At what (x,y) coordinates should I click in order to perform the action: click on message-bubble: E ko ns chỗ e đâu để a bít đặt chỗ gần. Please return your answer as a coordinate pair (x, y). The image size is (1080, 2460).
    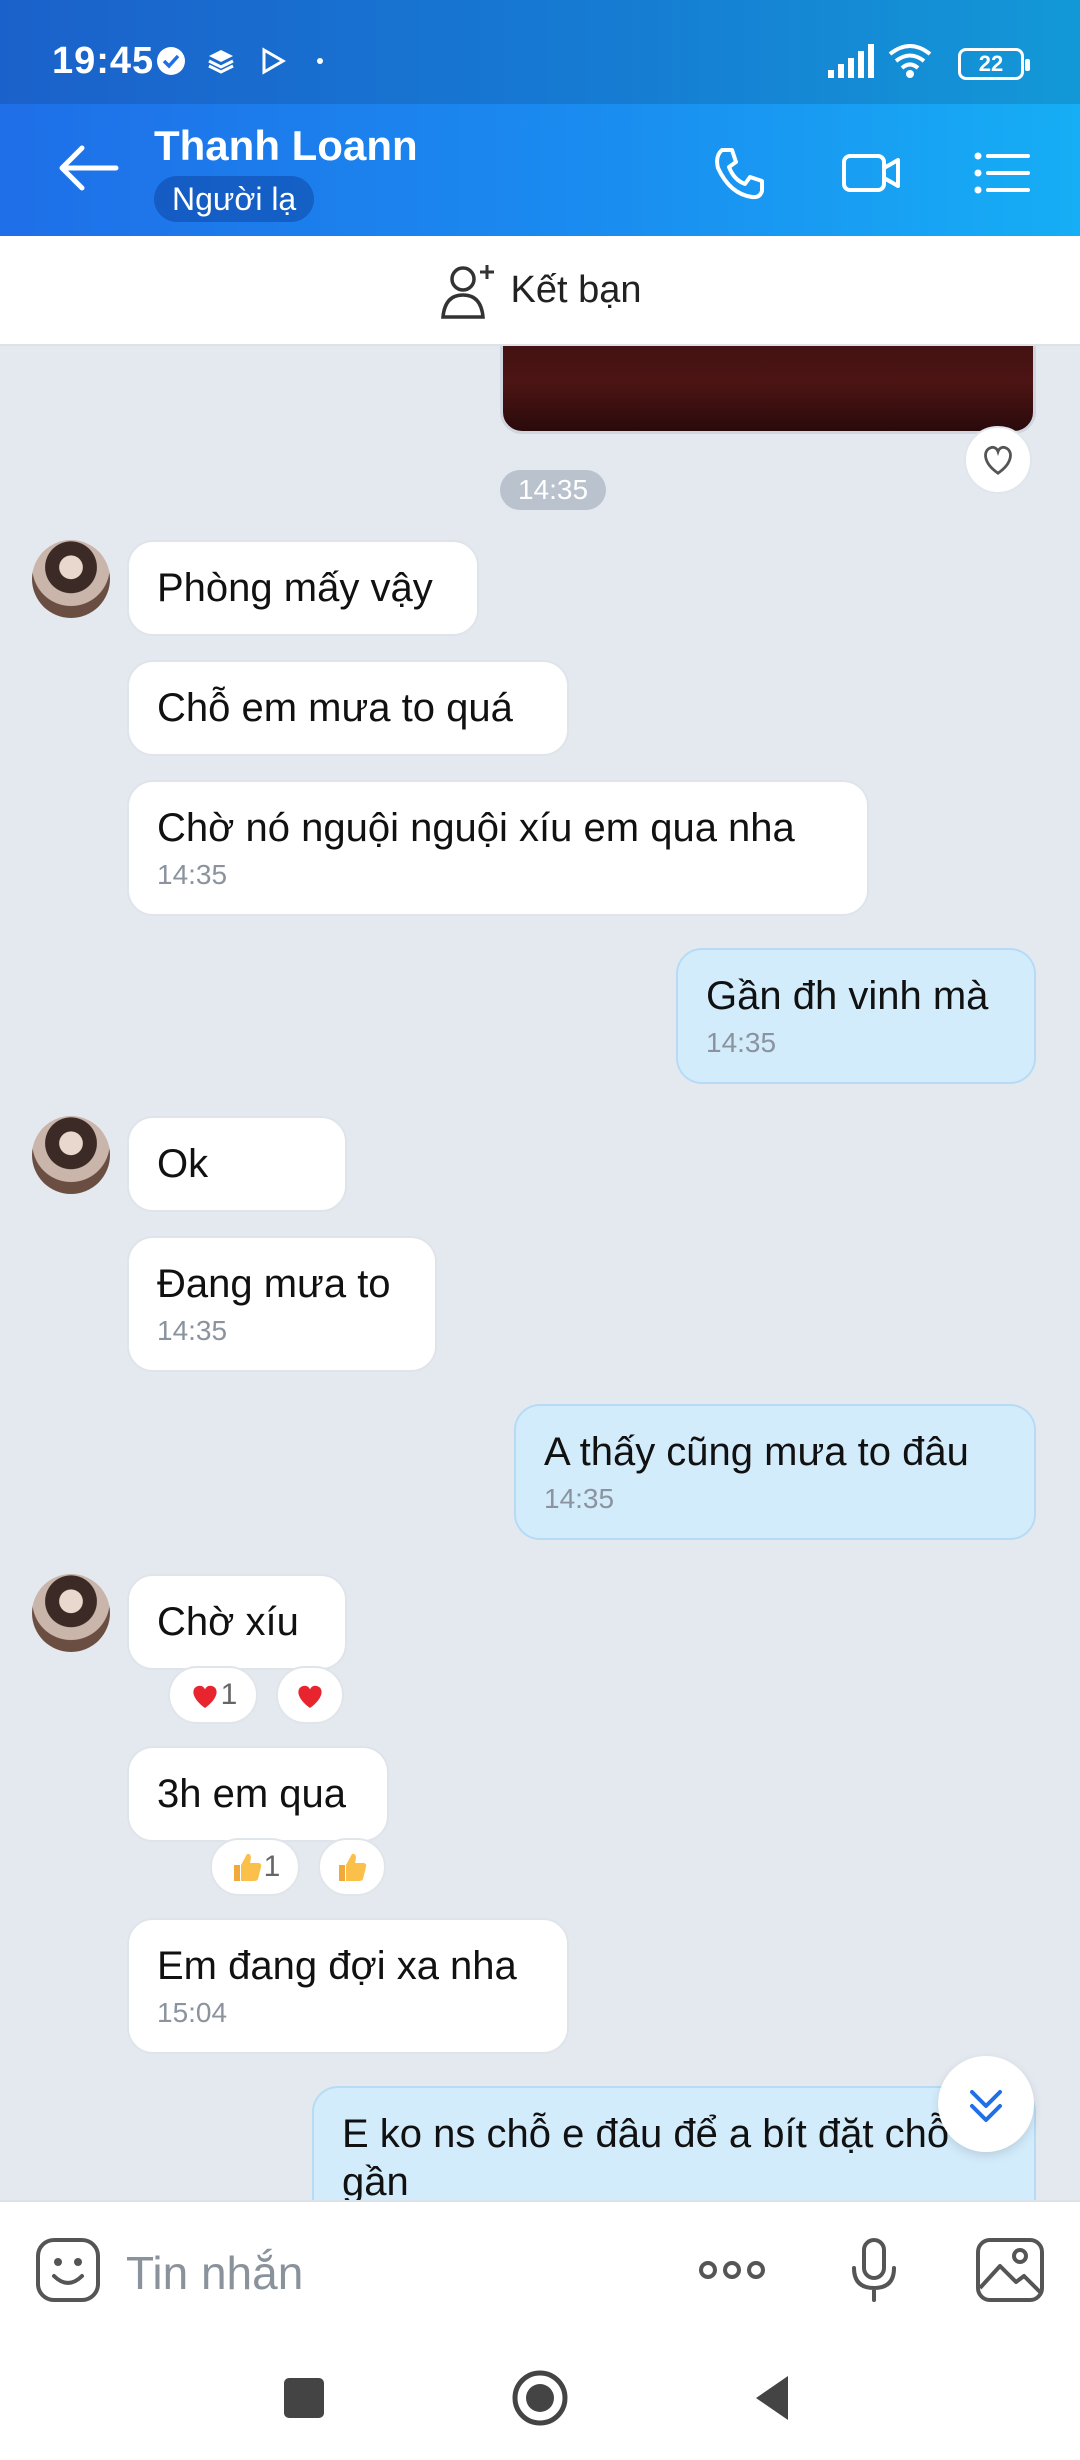
    Looking at the image, I should click on (674, 2143).